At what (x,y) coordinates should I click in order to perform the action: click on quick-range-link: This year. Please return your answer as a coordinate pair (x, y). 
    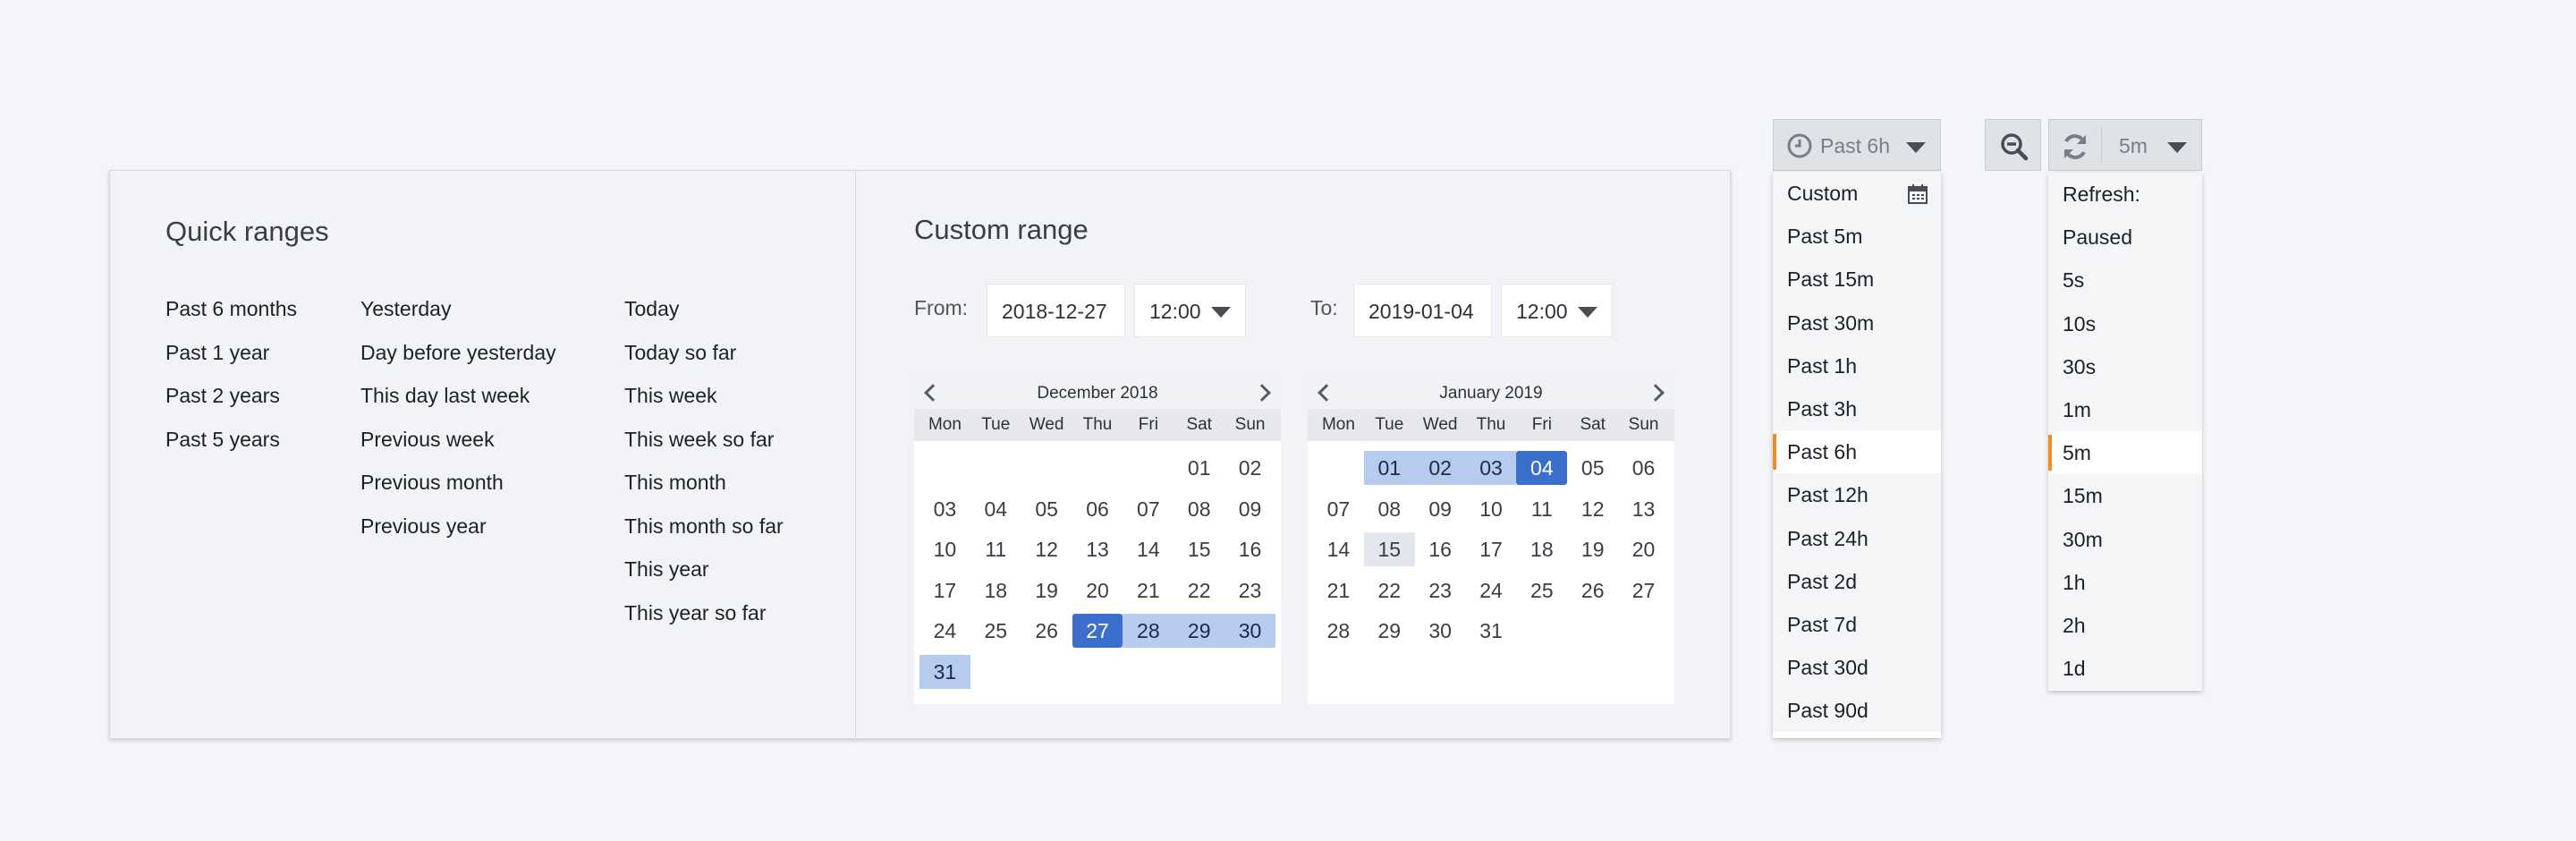
    Looking at the image, I should click on (727, 578).